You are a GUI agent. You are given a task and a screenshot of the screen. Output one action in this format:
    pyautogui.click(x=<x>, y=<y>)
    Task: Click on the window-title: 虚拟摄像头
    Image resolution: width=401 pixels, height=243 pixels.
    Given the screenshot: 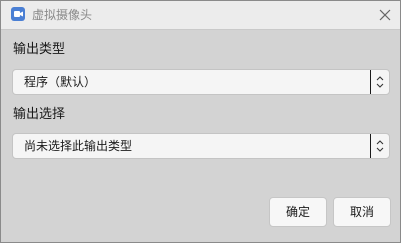 What is the action you would take?
    pyautogui.click(x=62, y=15)
    